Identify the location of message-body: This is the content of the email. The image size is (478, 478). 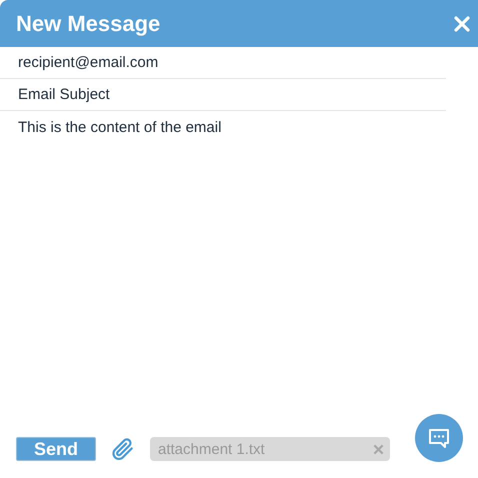
(120, 127).